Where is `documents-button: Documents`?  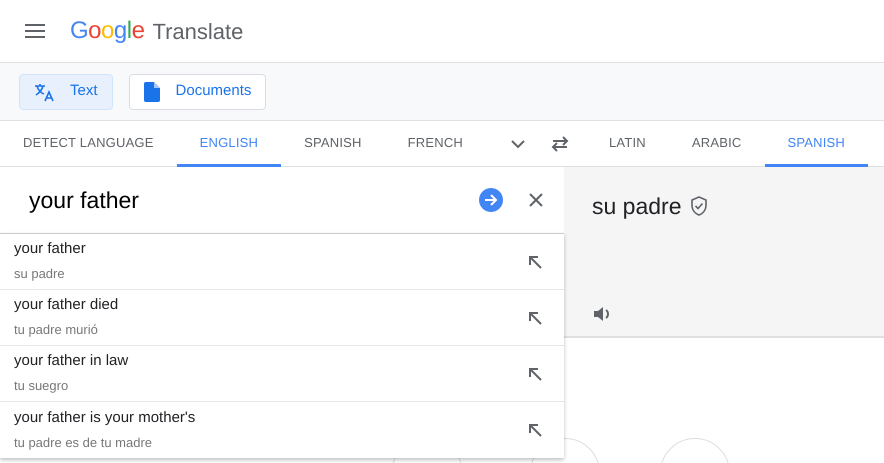 documents-button: Documents is located at coordinates (197, 92).